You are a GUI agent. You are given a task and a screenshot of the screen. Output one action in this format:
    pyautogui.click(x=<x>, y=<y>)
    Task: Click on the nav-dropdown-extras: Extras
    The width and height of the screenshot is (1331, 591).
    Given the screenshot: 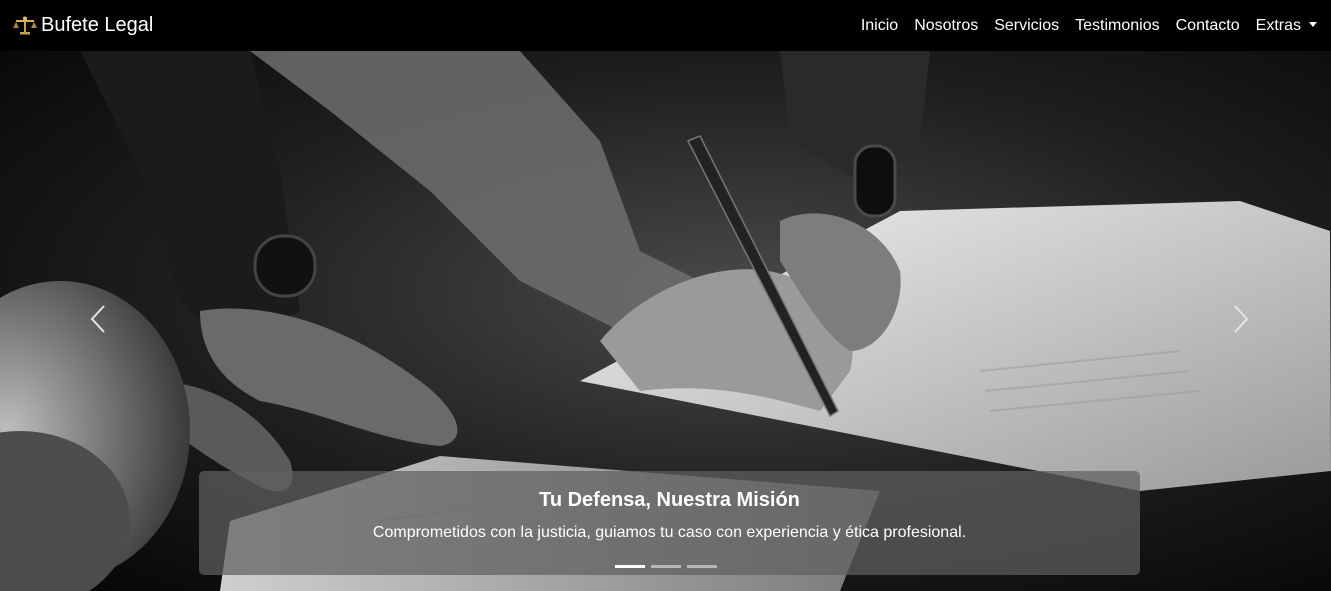 What is the action you would take?
    pyautogui.click(x=1286, y=25)
    